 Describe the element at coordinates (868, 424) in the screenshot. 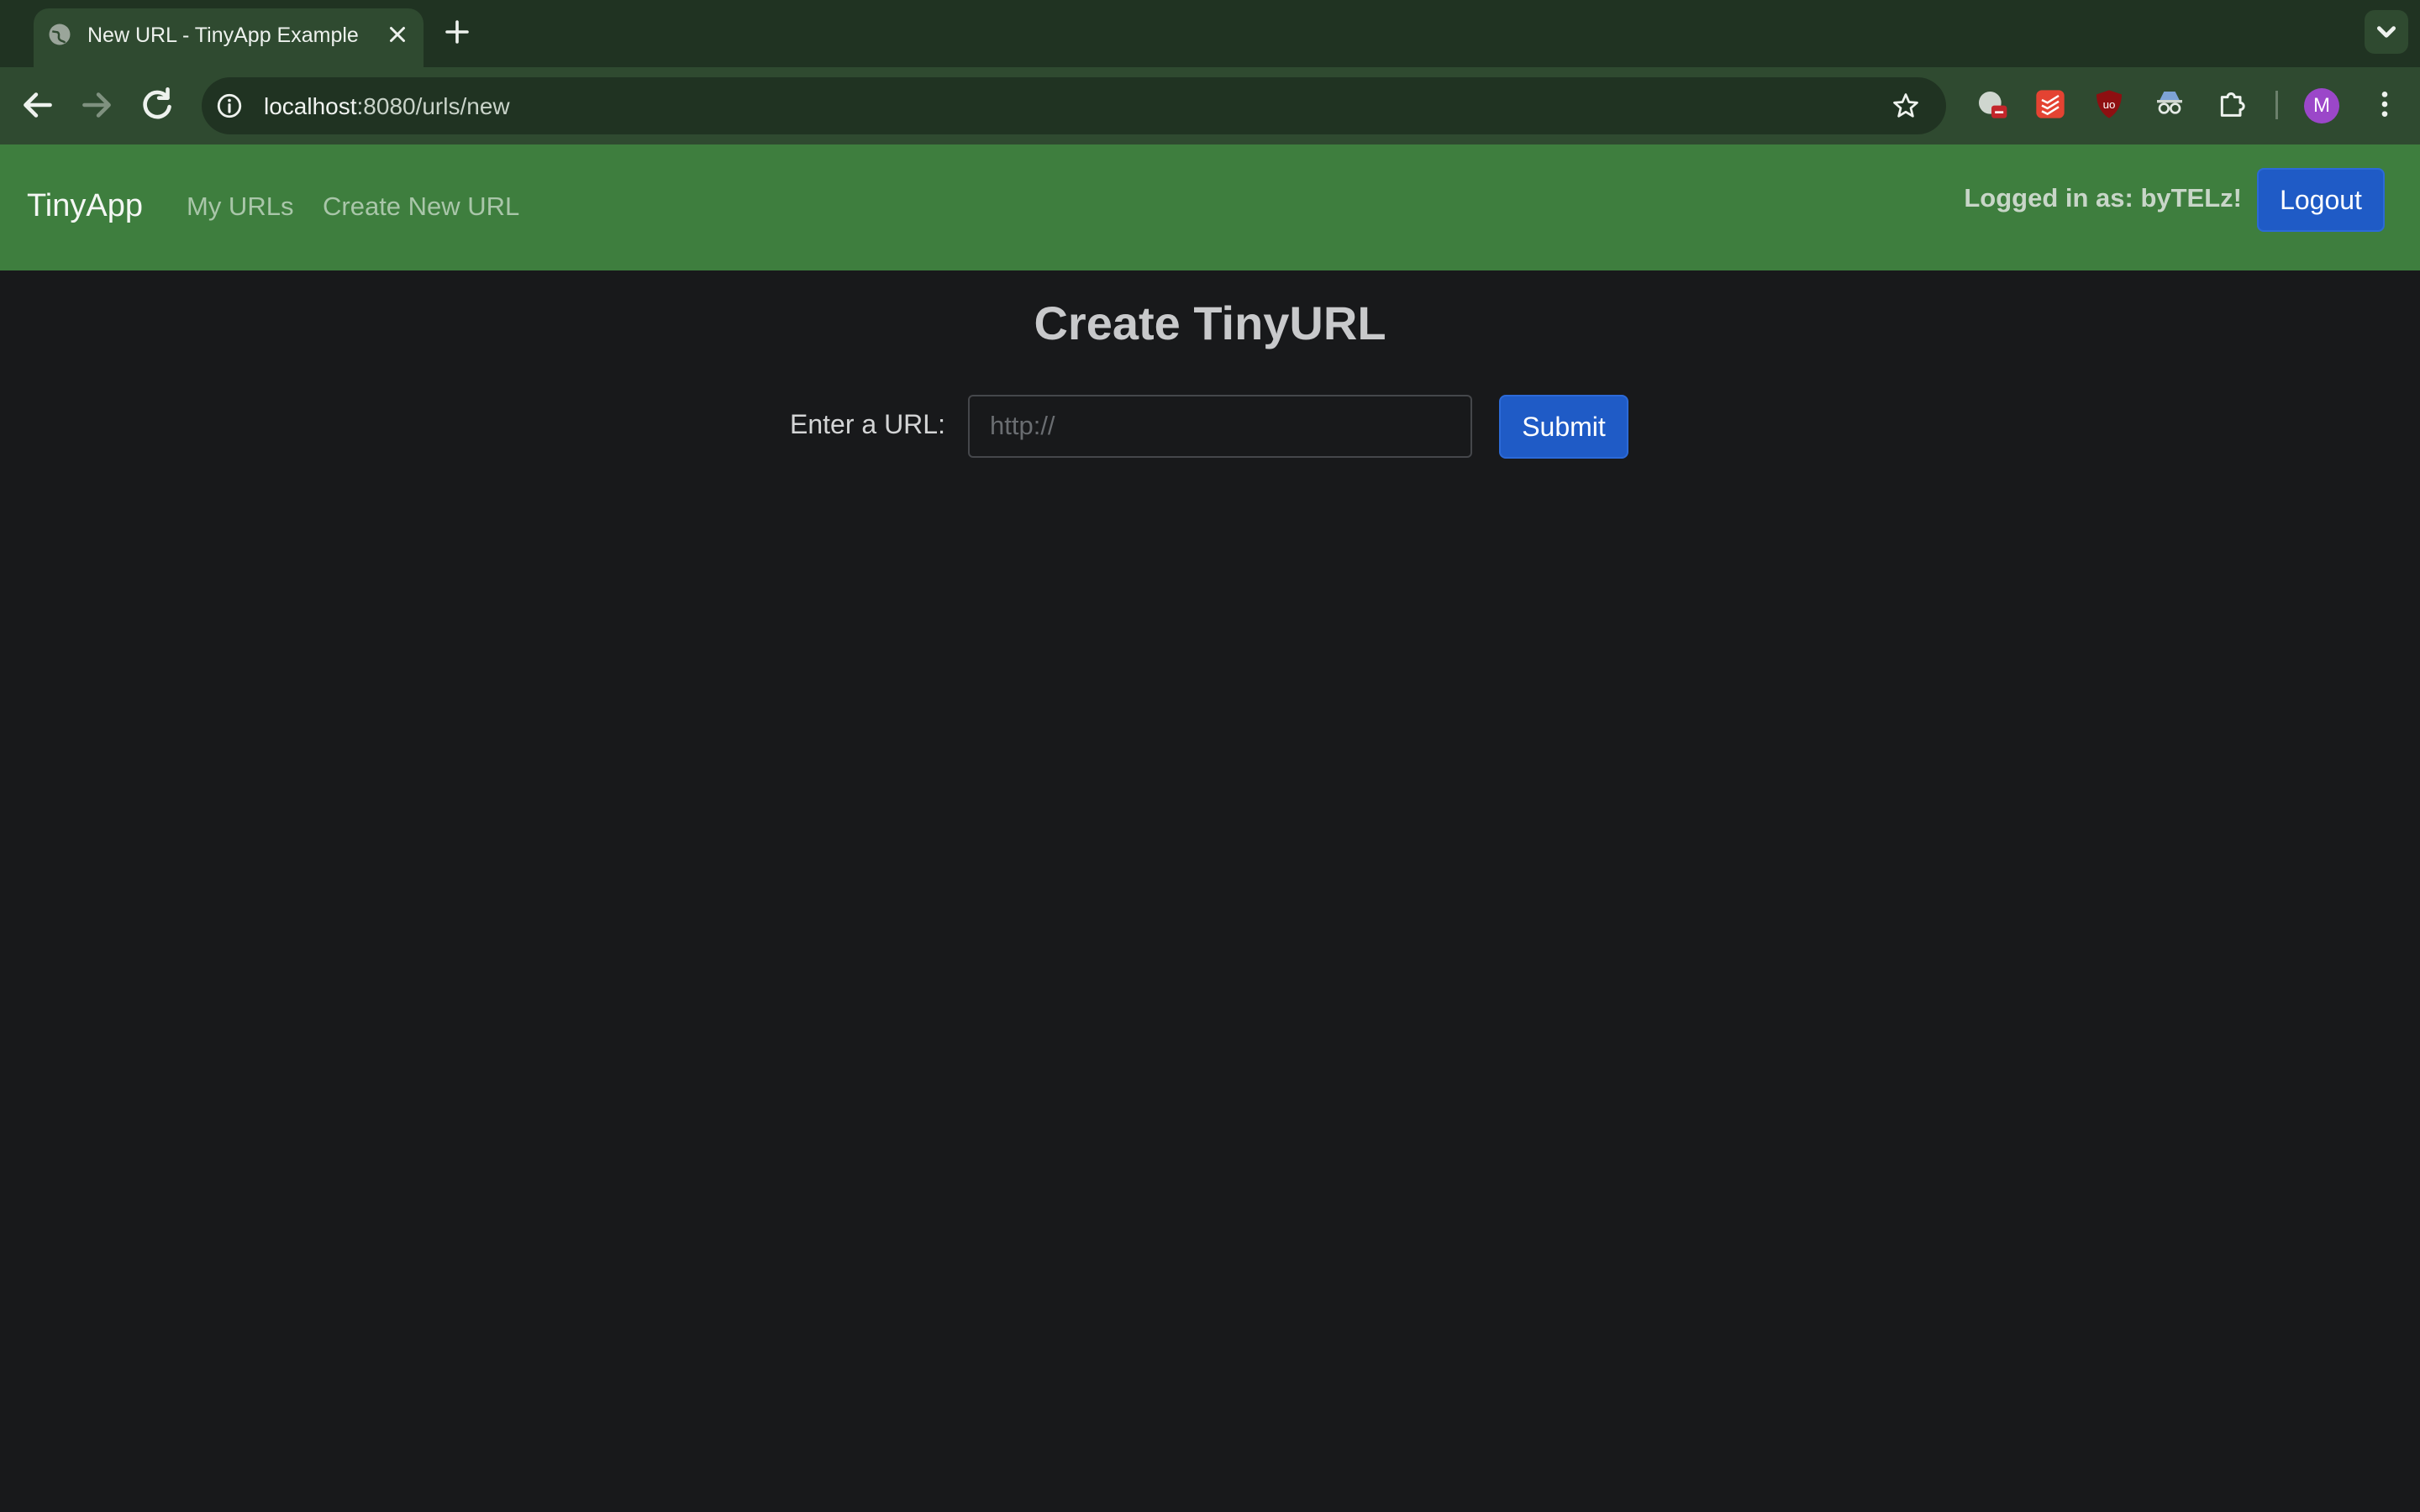

I see `url-field-label: Enter a URL:` at that location.